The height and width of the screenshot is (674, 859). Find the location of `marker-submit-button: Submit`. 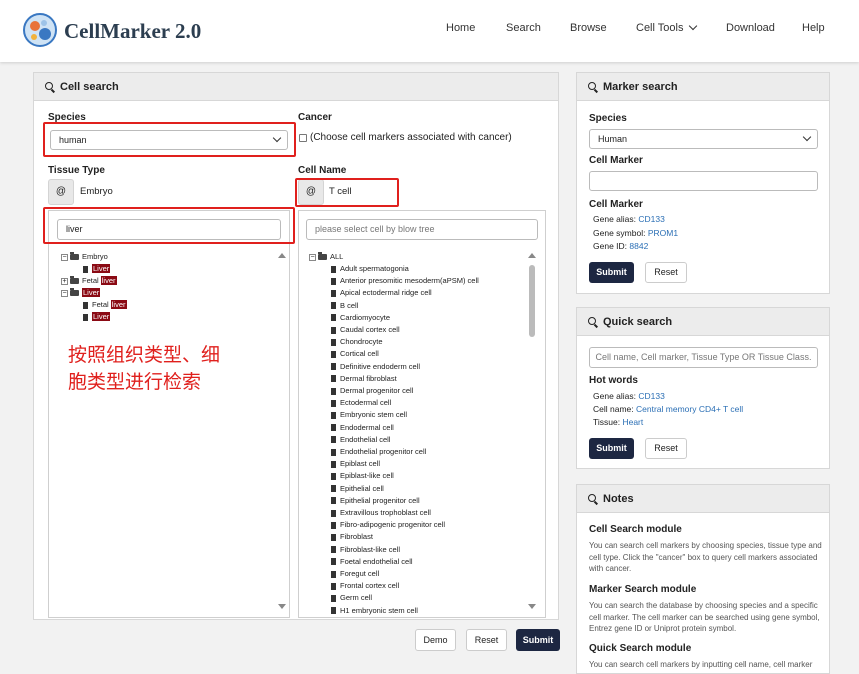

marker-submit-button: Submit is located at coordinates (611, 272).